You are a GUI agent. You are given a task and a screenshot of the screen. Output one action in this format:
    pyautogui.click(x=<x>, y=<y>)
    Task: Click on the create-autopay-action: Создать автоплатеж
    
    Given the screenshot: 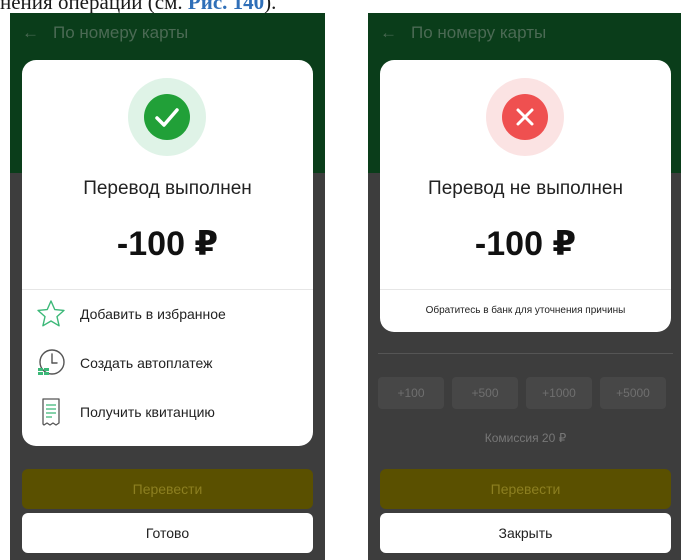 What is the action you would take?
    pyautogui.click(x=124, y=363)
    